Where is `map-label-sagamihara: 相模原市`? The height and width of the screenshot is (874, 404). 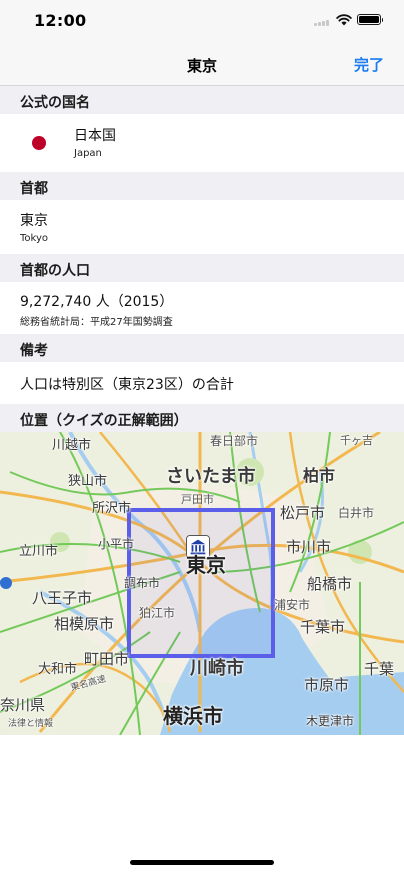 map-label-sagamihara: 相模原市 is located at coordinates (84, 624).